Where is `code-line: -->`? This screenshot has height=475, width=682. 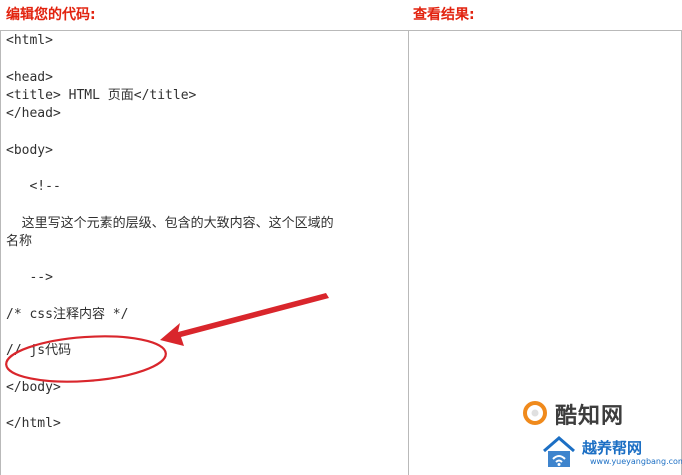
code-line: --> is located at coordinates (29, 278).